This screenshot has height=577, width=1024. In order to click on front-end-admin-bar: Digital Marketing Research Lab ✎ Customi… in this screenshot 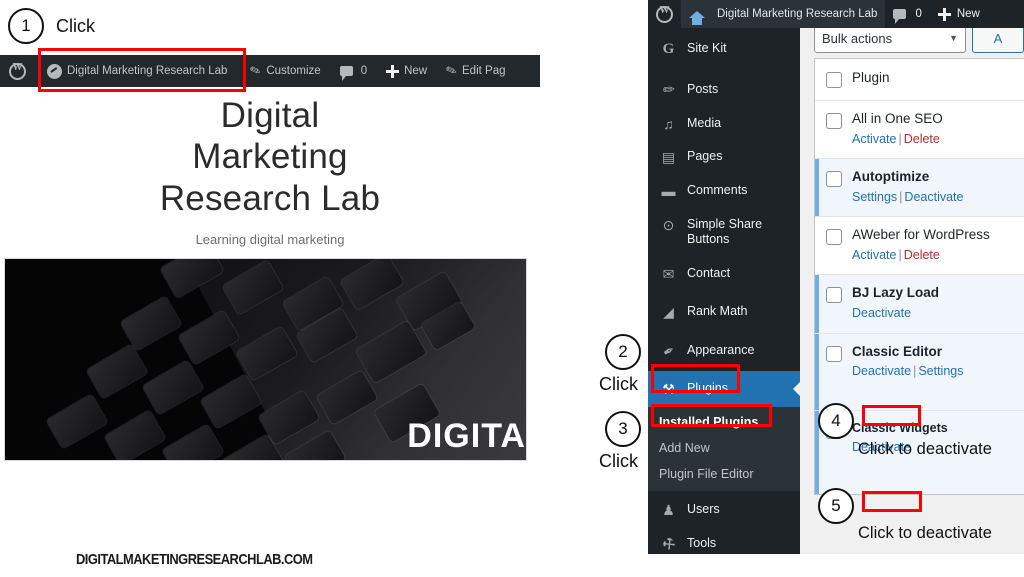, I will do `click(270, 71)`.